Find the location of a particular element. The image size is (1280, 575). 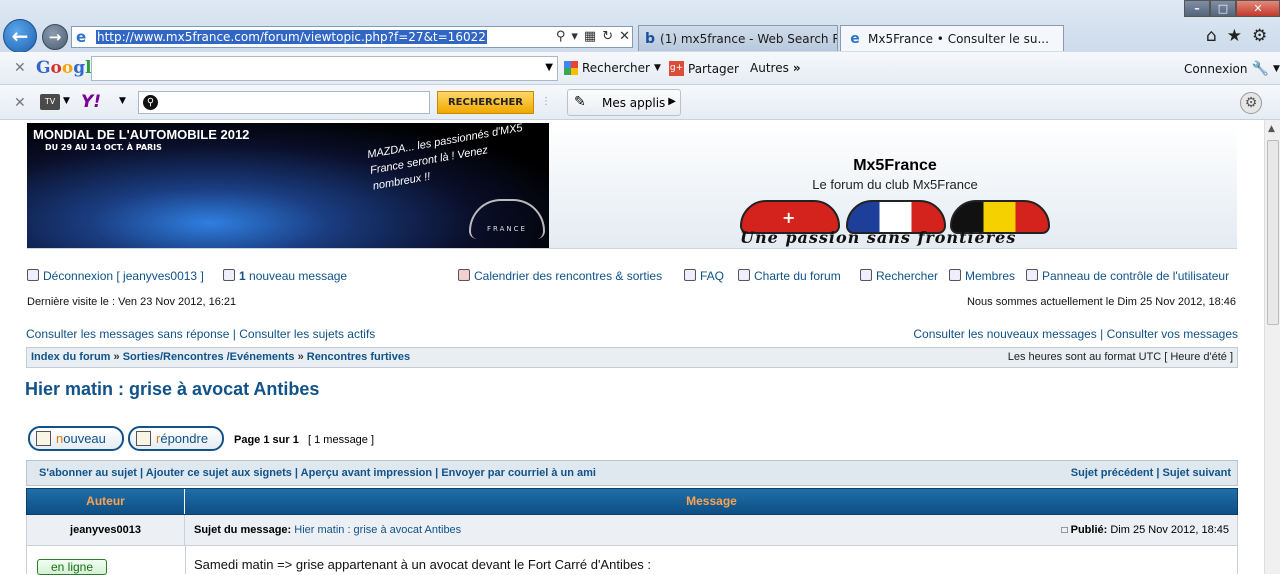

reply-button: r épondre is located at coordinates (176, 438).